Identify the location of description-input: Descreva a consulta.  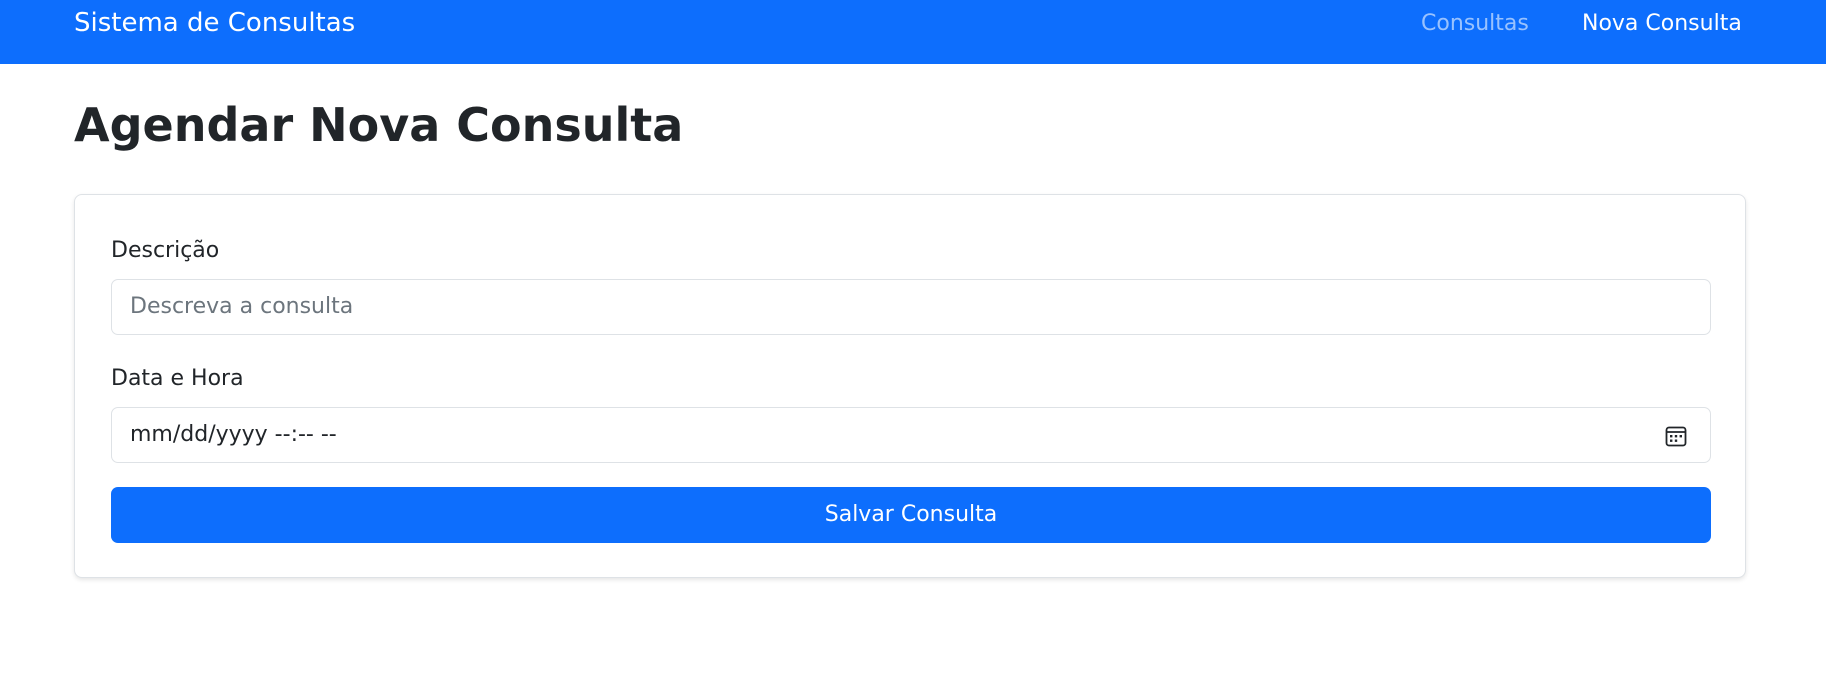
(911, 307).